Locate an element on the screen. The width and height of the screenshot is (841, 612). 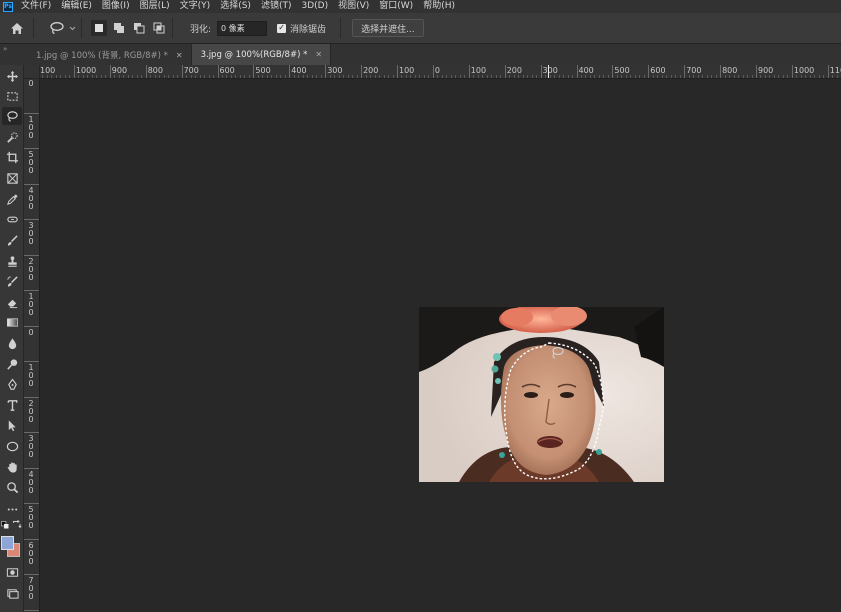
menu-filter: 滤镜(T) is located at coordinates (276, 6).